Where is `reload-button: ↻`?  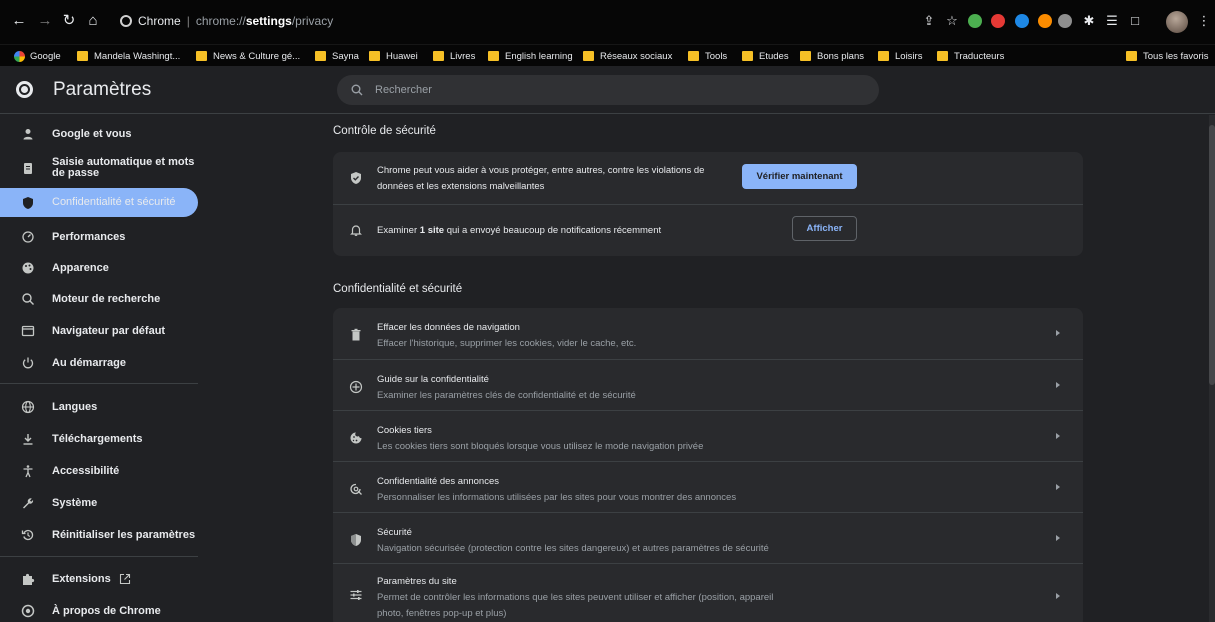
reload-button: ↻ is located at coordinates (69, 21).